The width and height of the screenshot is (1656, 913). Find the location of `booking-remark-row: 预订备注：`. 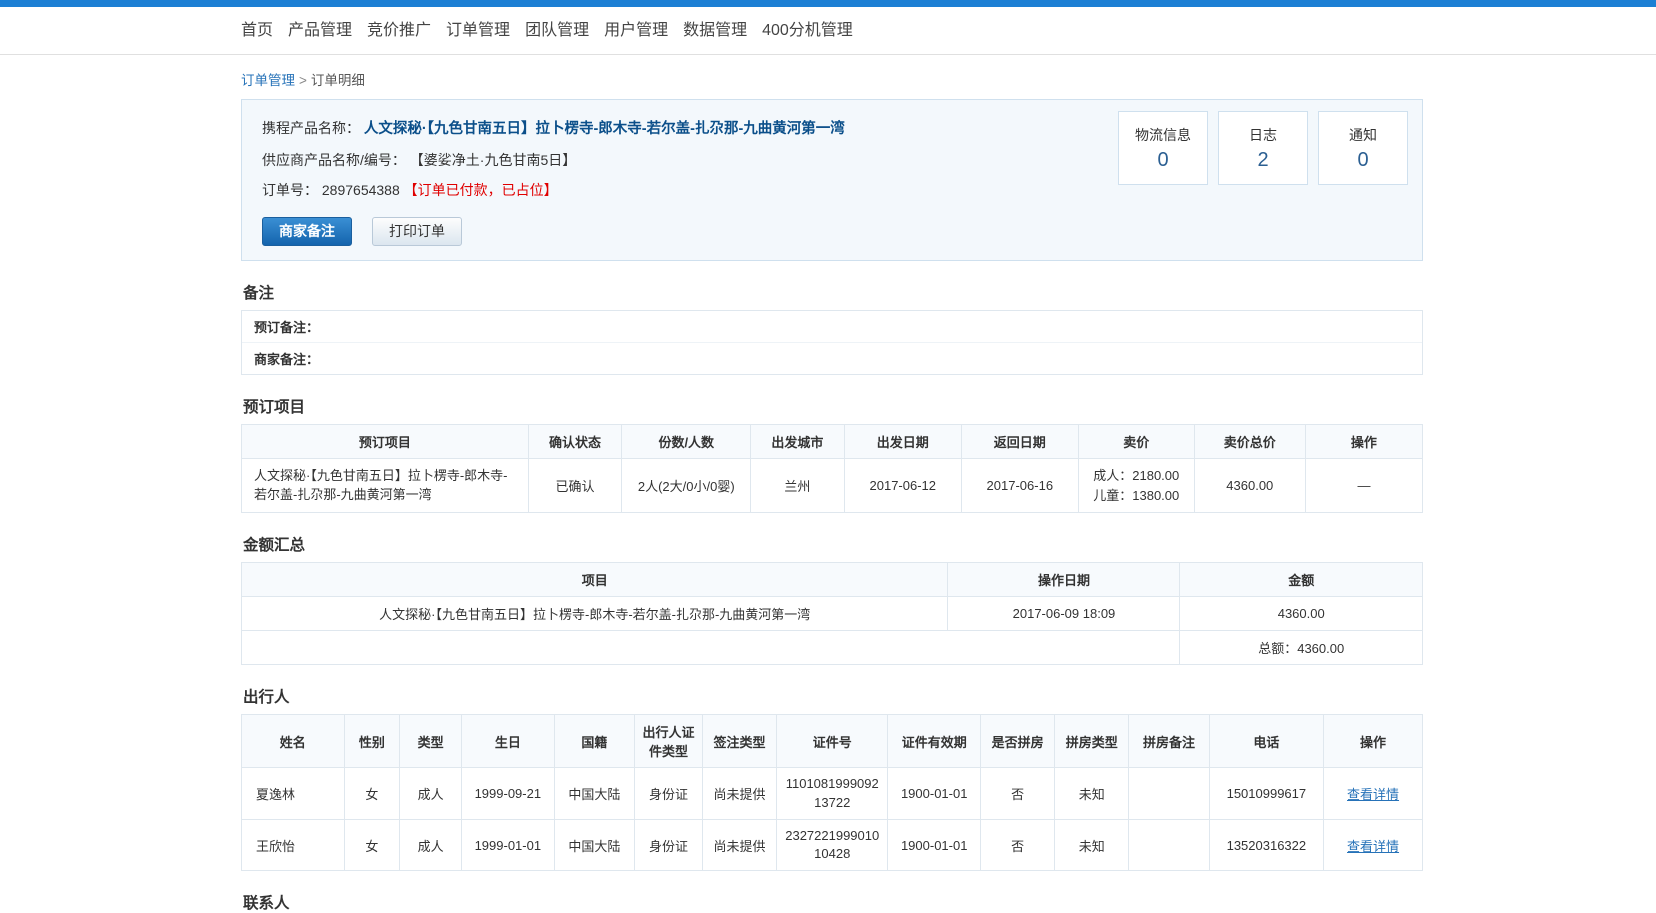

booking-remark-row: 预订备注： is located at coordinates (832, 326).